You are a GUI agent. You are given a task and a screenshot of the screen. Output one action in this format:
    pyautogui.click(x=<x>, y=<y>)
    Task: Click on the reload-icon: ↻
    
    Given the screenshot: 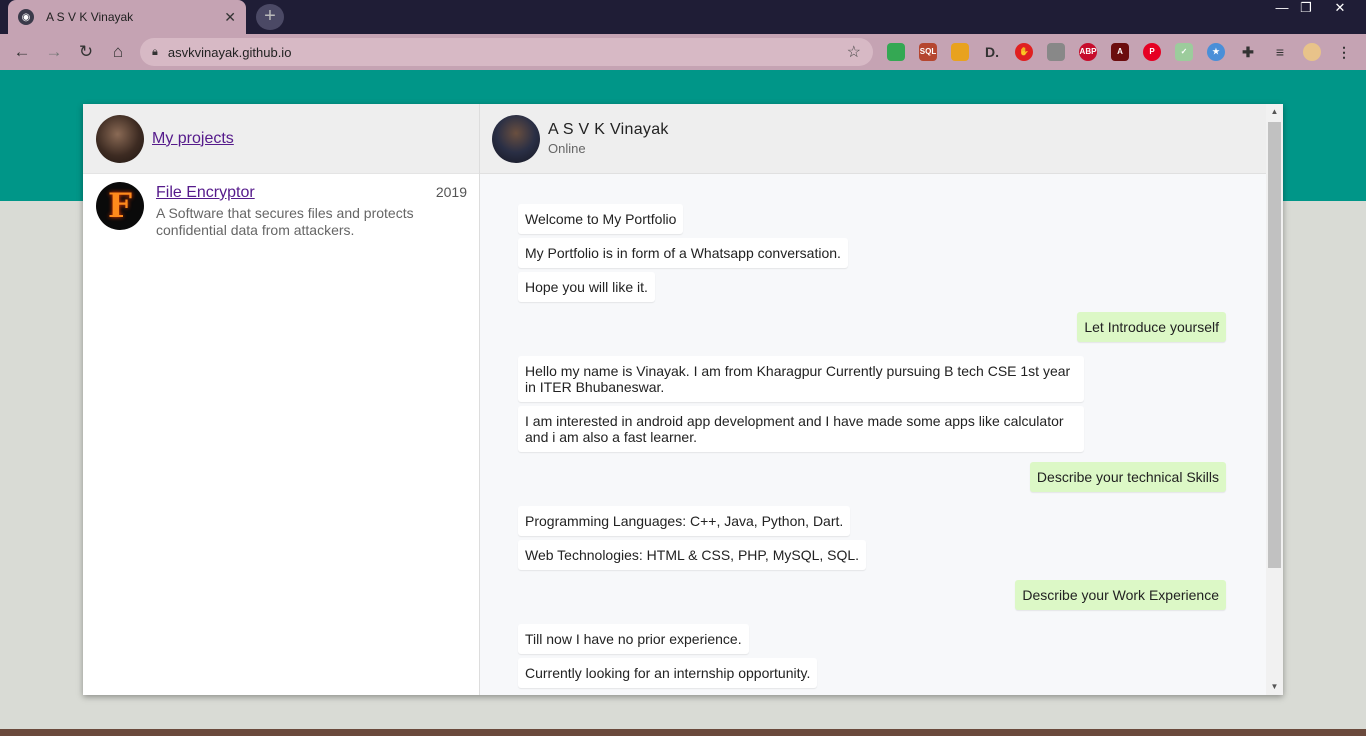 What is the action you would take?
    pyautogui.click(x=86, y=52)
    